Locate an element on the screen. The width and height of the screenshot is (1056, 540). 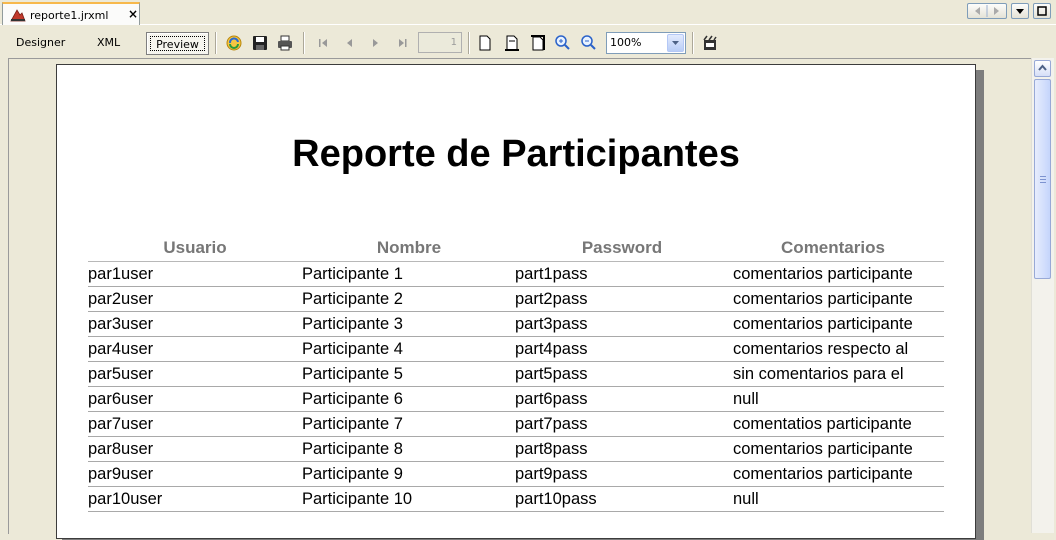
cell-nombre: Participante 2 is located at coordinates (352, 299).